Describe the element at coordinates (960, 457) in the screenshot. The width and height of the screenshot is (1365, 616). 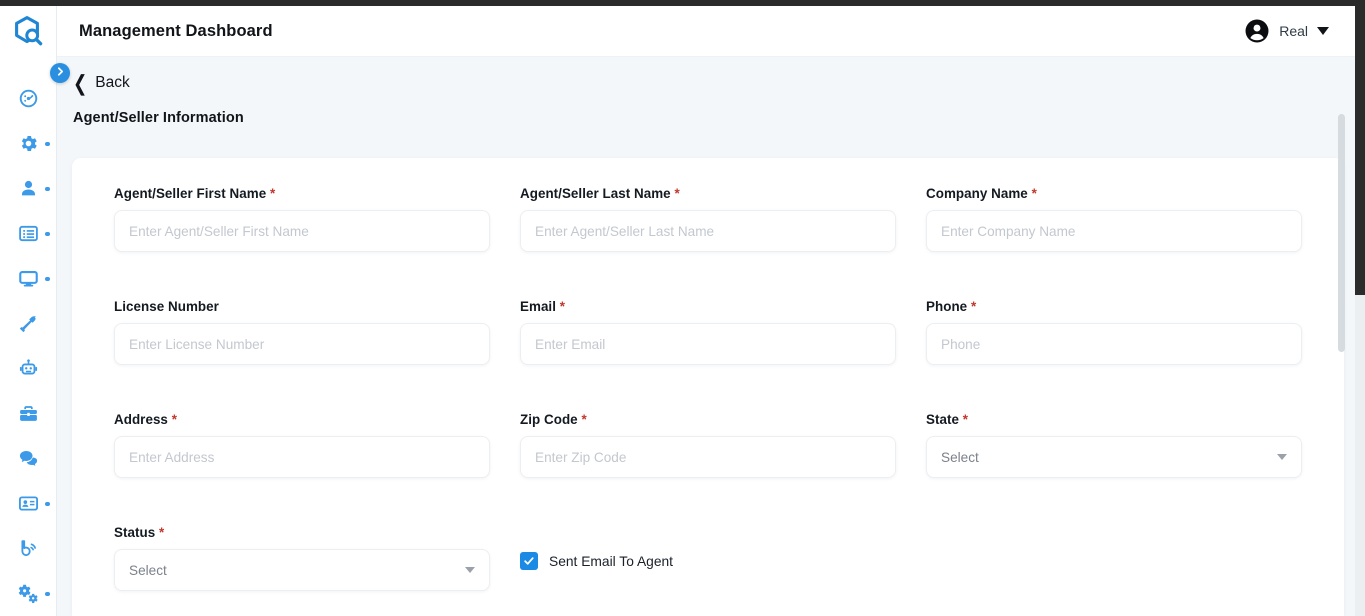
I see `state-select-value: Select` at that location.